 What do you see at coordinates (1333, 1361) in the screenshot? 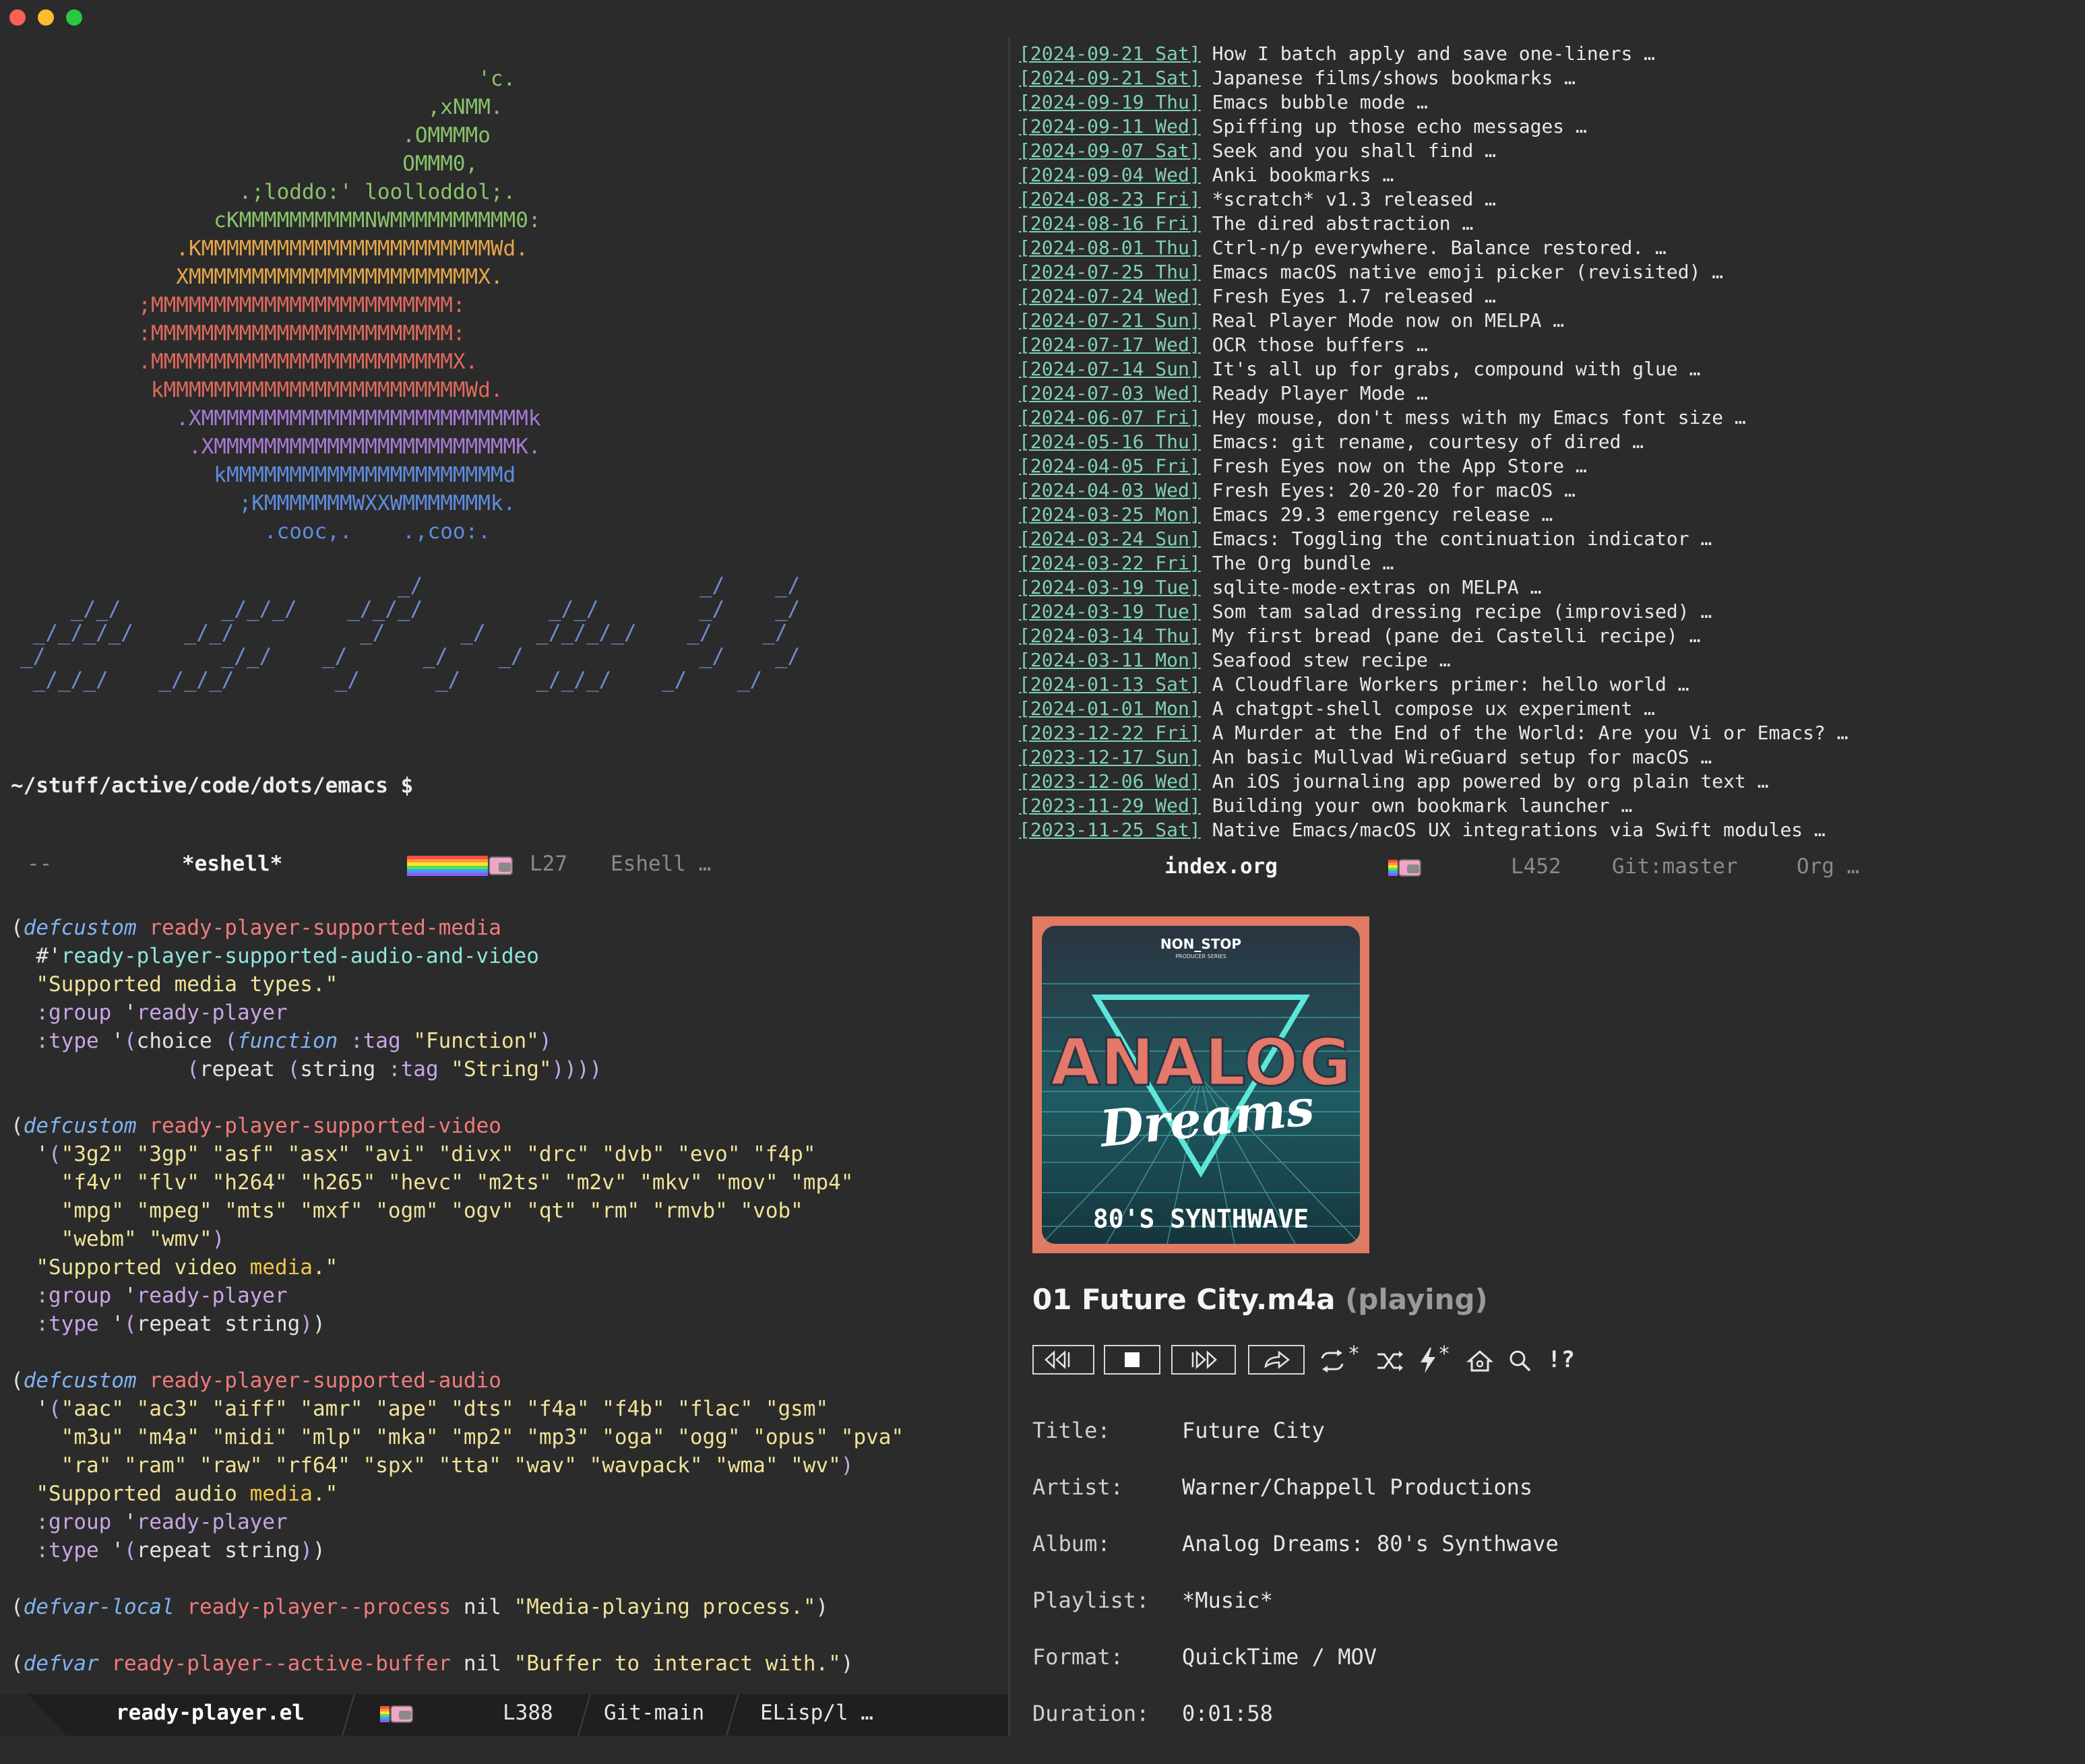
I see `repeat-icon` at bounding box center [1333, 1361].